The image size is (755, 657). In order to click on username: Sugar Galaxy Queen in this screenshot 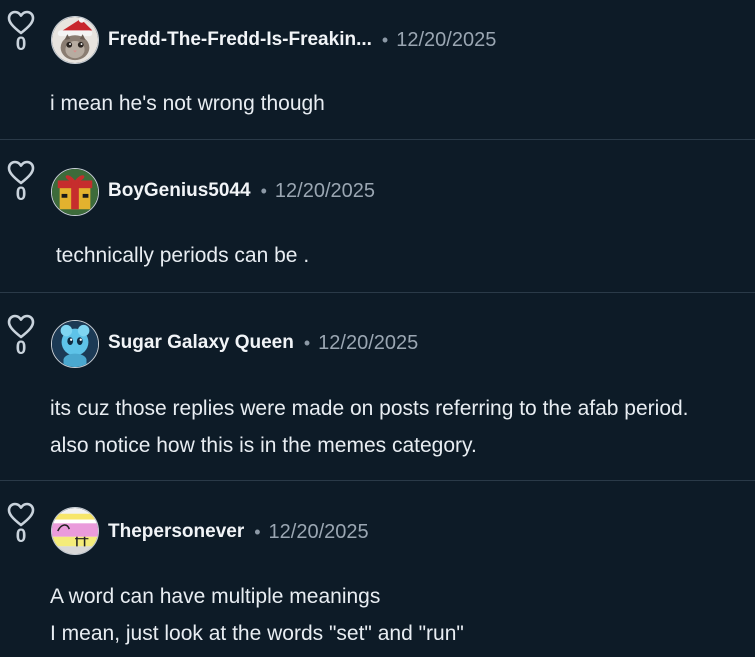, I will do `click(201, 343)`.